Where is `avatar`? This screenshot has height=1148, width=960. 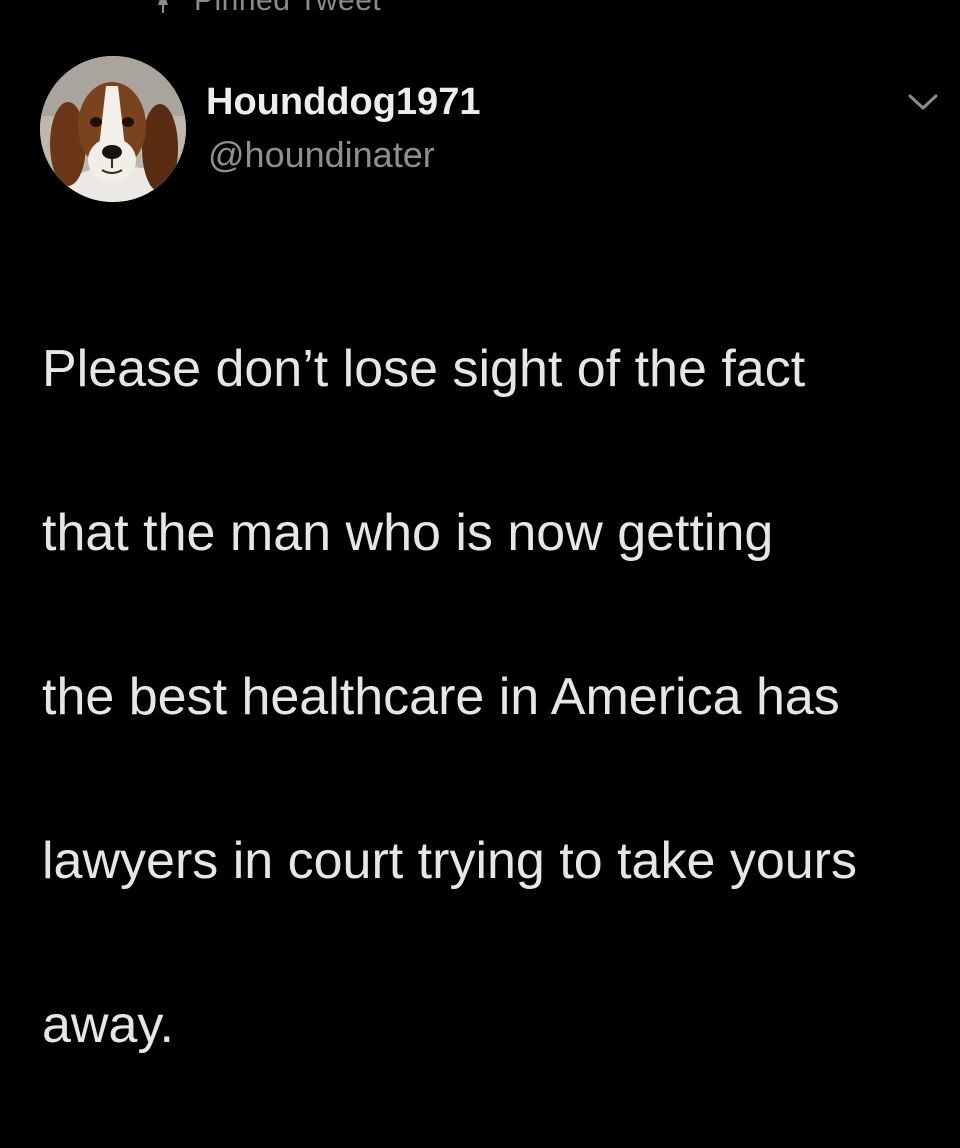
avatar is located at coordinates (113, 129).